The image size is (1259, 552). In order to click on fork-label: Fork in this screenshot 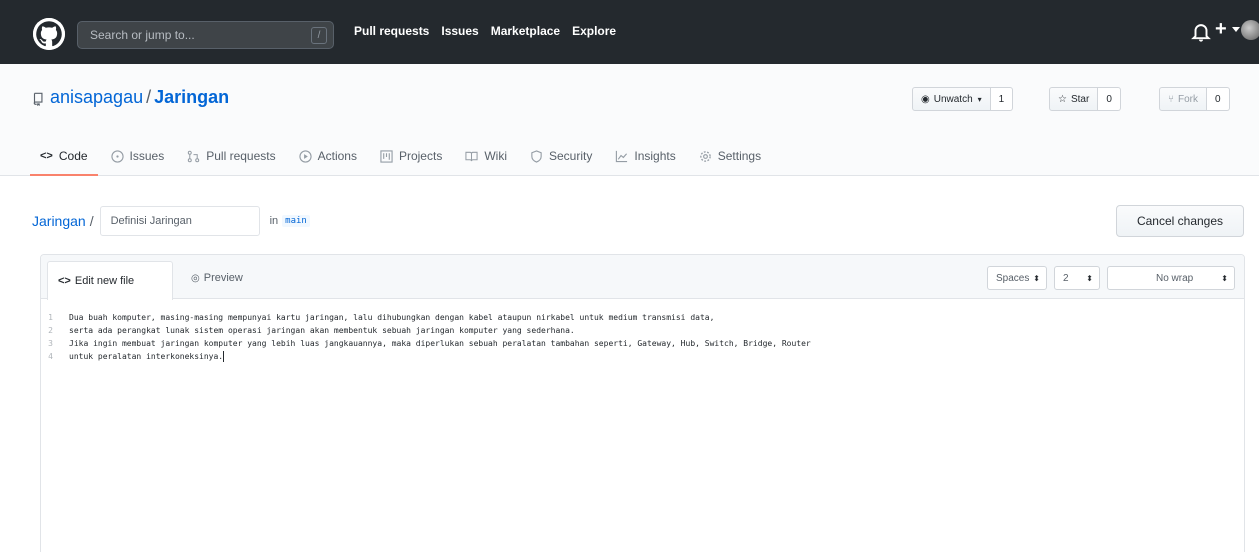, I will do `click(1188, 99)`.